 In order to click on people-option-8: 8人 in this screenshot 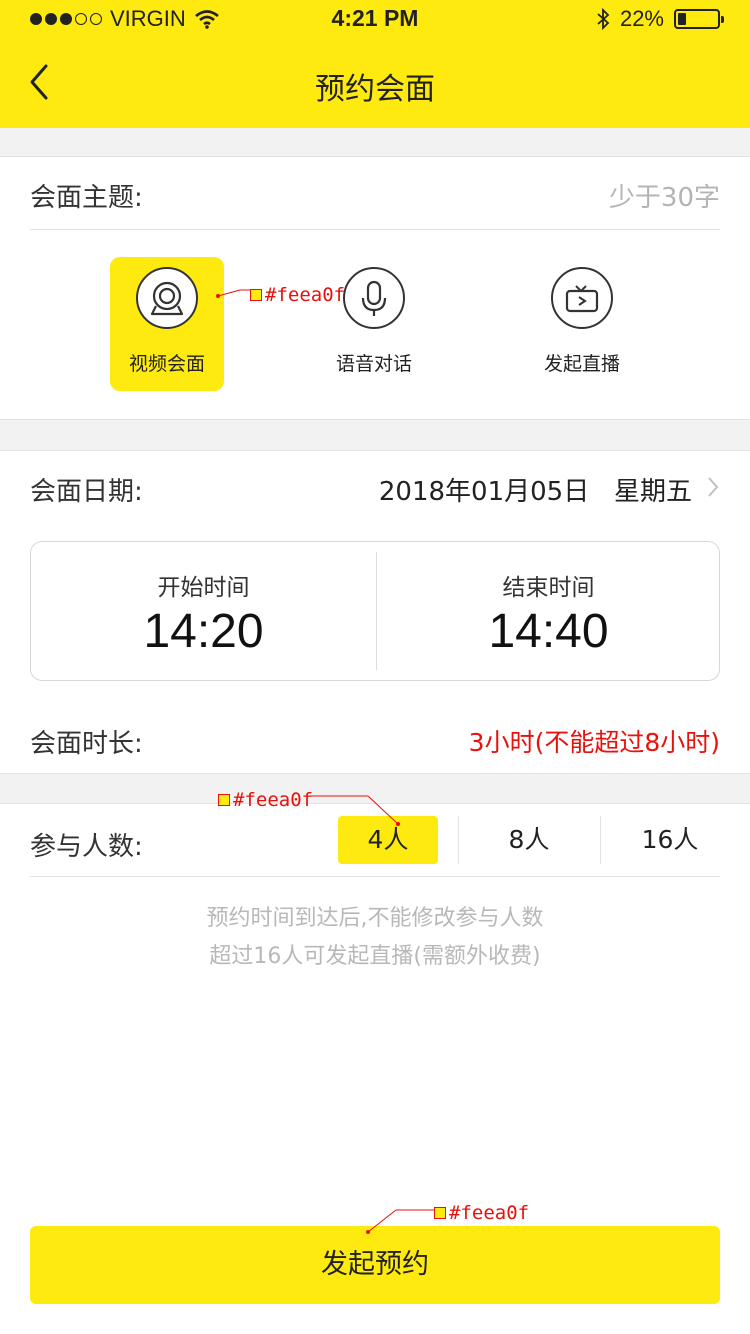, I will do `click(529, 840)`.